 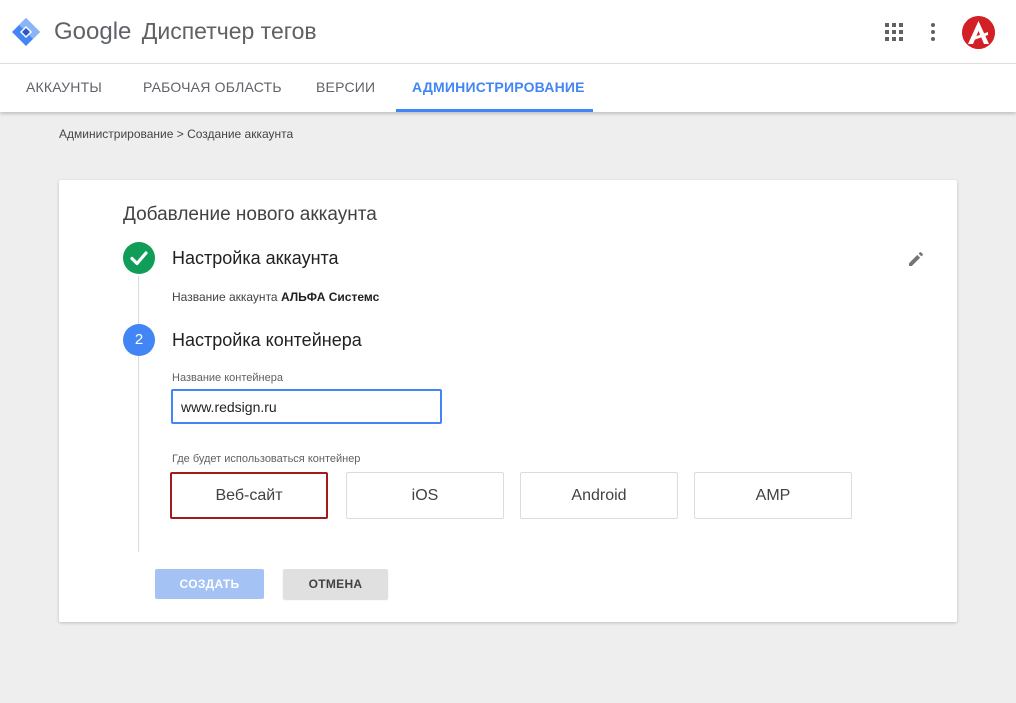 I want to click on container-name-label: Название контейнера, so click(x=227, y=378).